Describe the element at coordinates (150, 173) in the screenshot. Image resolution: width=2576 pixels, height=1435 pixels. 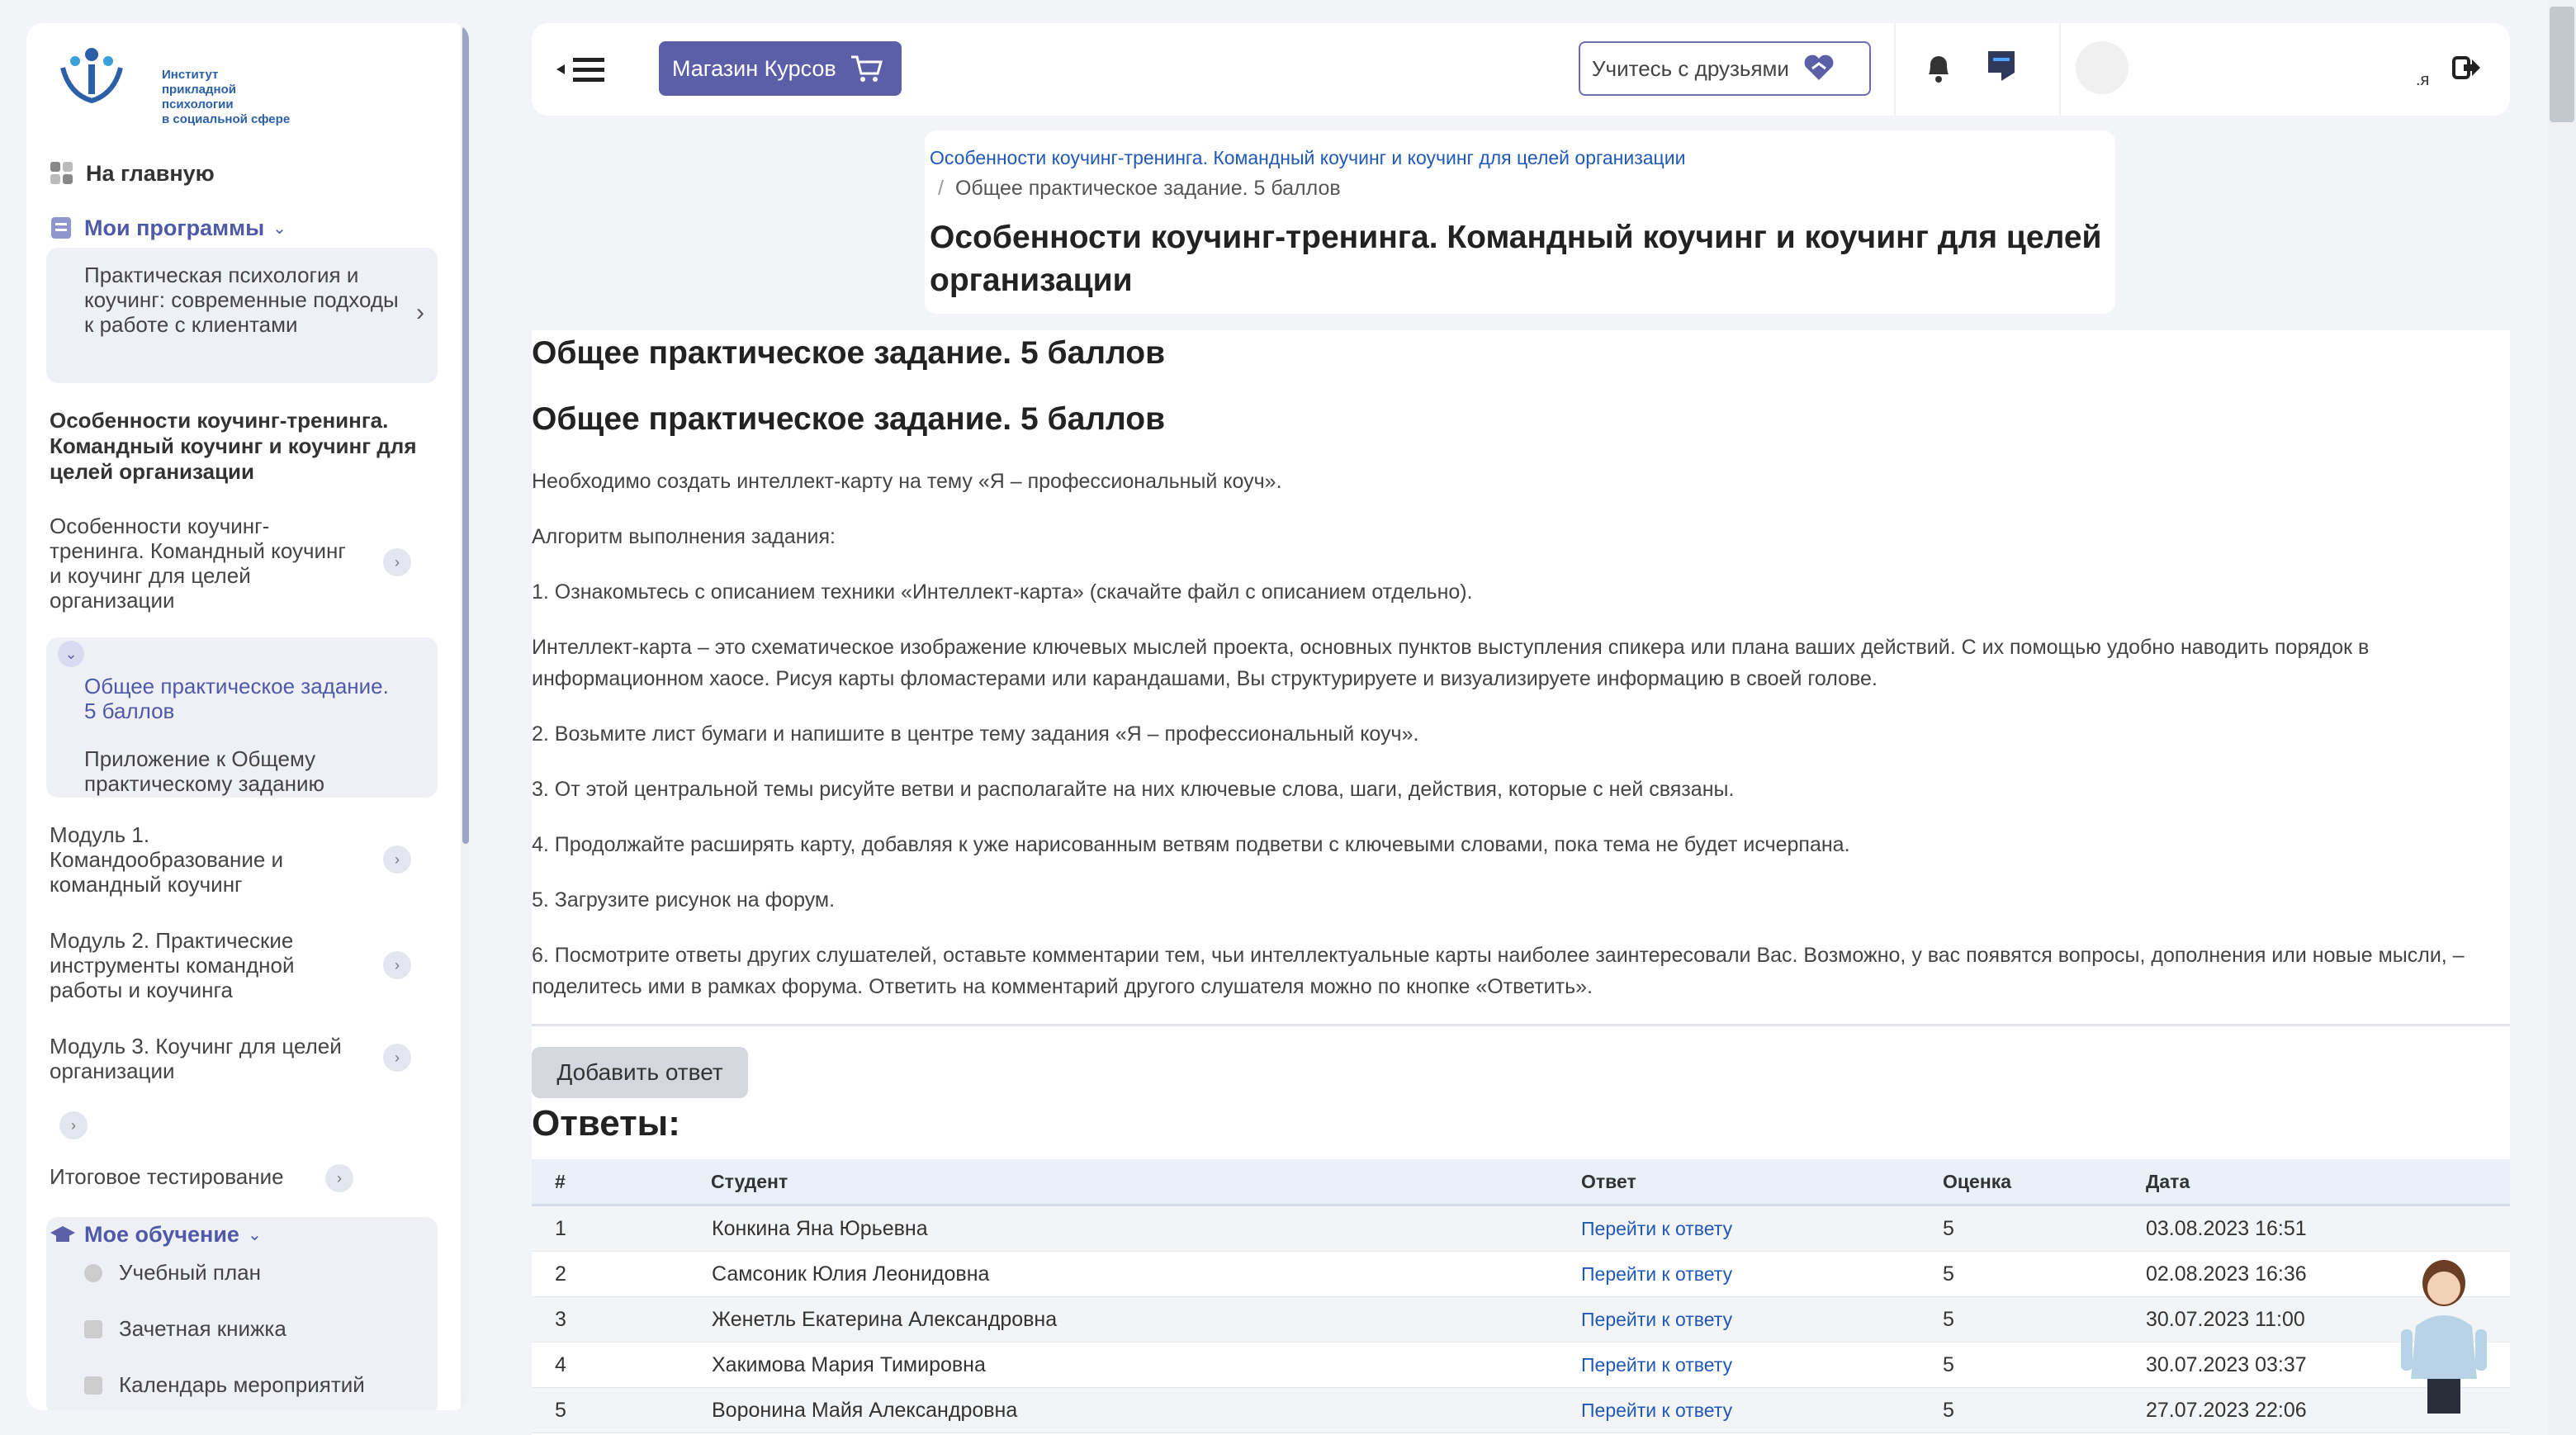
I see `sidebar-item-label: На главную` at that location.